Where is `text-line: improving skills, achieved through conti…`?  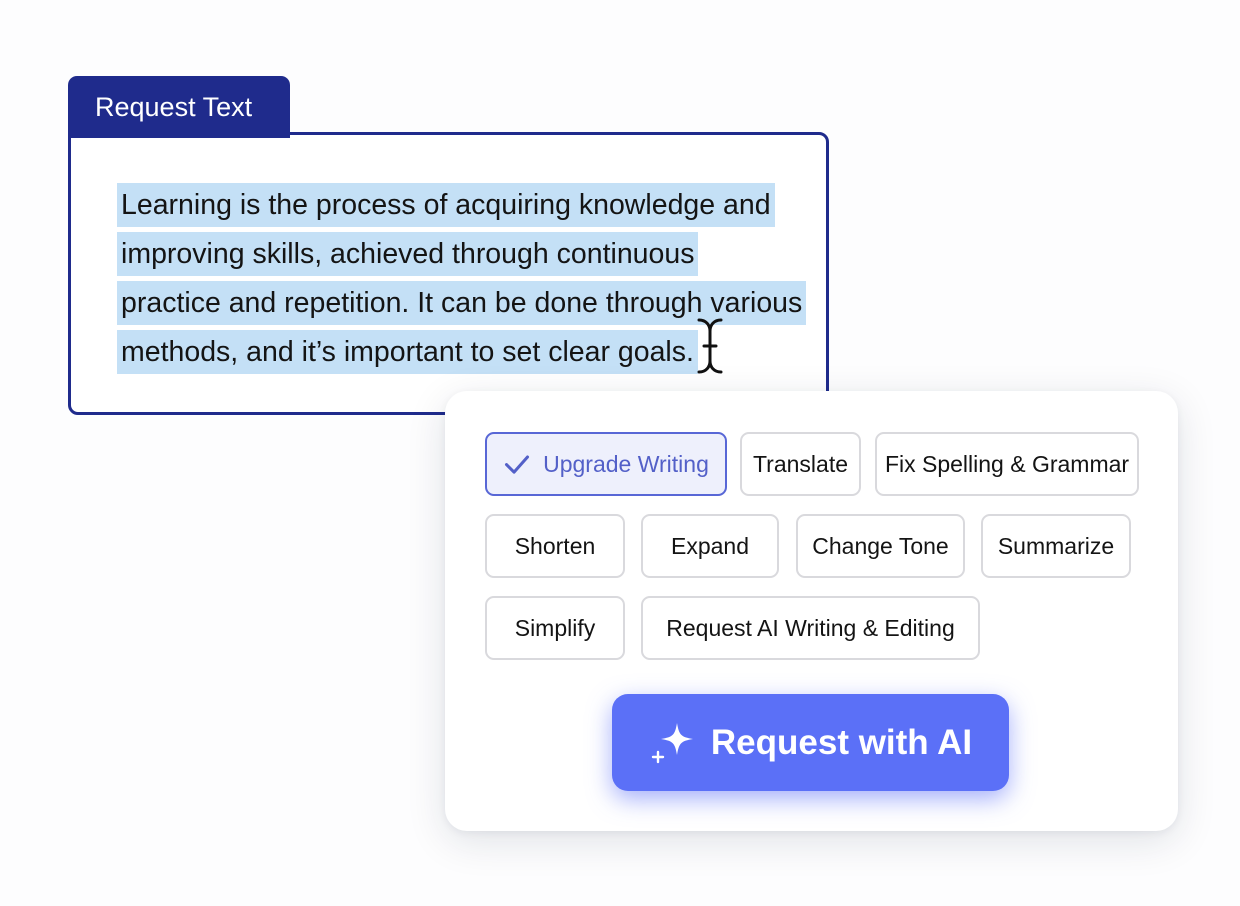 text-line: improving skills, achieved through conti… is located at coordinates (408, 254).